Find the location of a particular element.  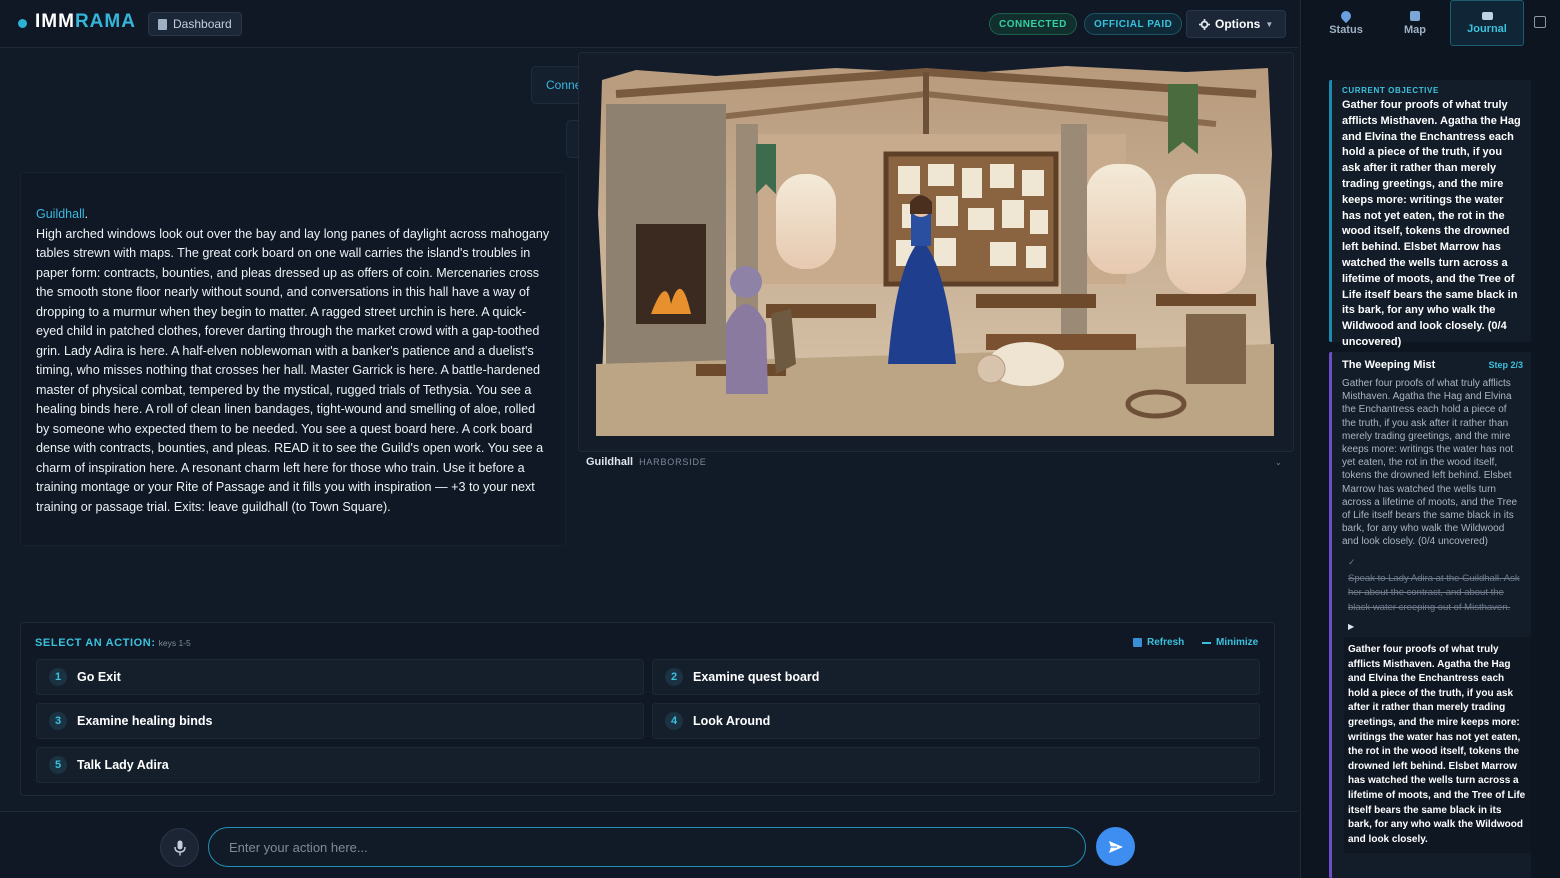

popout-icon is located at coordinates (1540, 22).